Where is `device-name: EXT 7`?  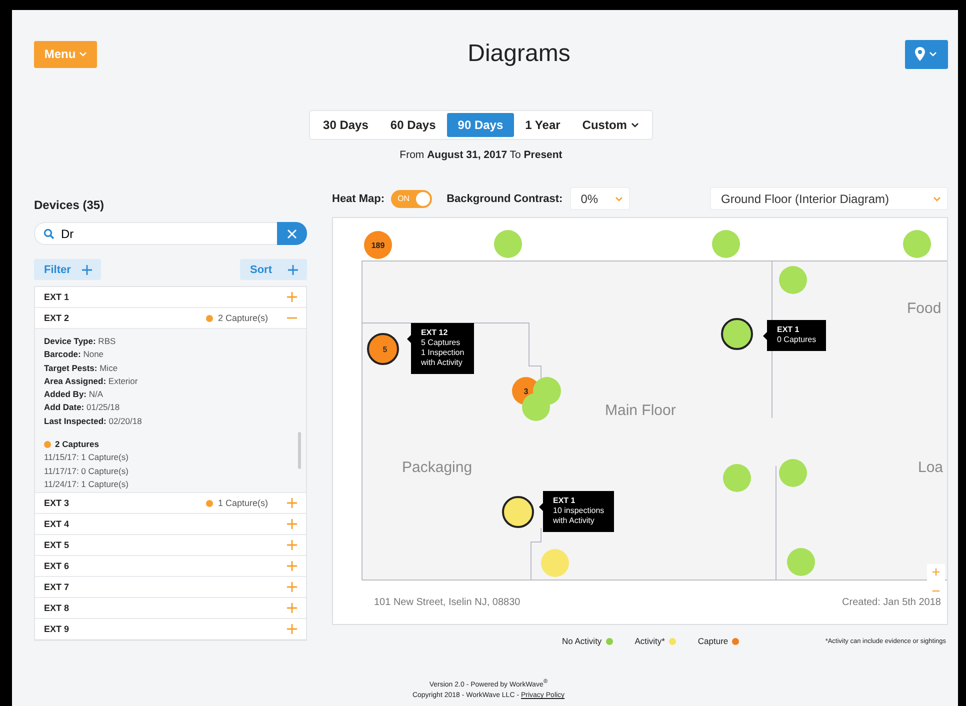
device-name: EXT 7 is located at coordinates (57, 587).